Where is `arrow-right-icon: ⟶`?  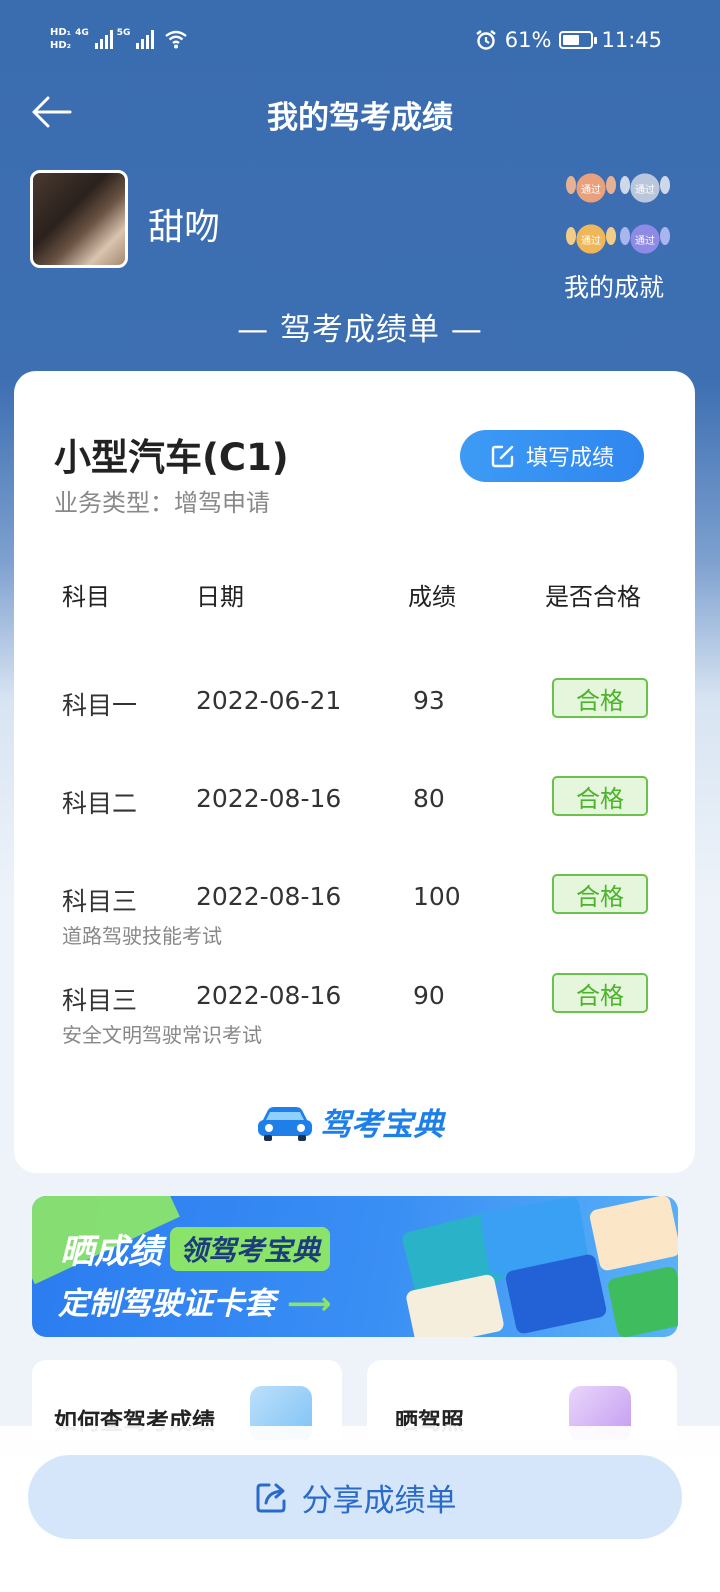
arrow-right-icon: ⟶ is located at coordinates (309, 1304).